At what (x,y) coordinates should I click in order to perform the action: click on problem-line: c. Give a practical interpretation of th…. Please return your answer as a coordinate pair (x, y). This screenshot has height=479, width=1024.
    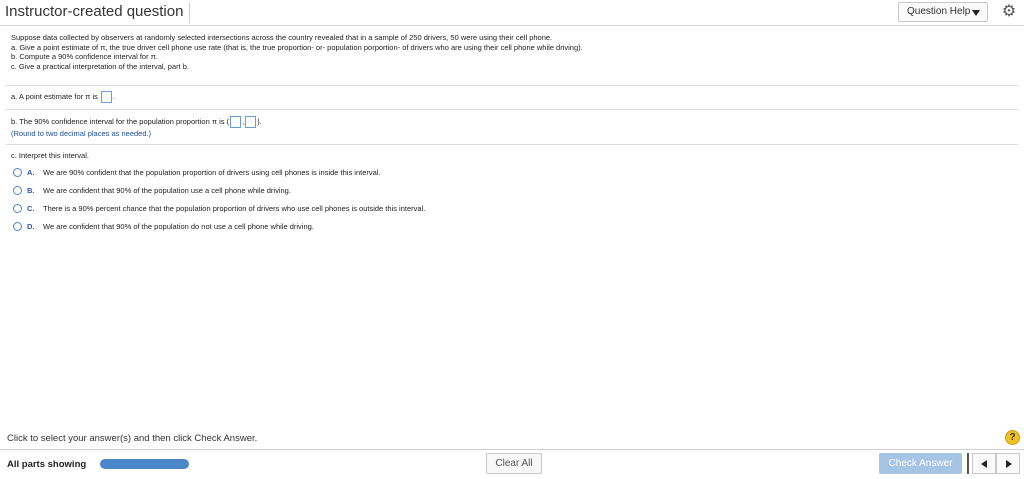
    Looking at the image, I should click on (100, 66).